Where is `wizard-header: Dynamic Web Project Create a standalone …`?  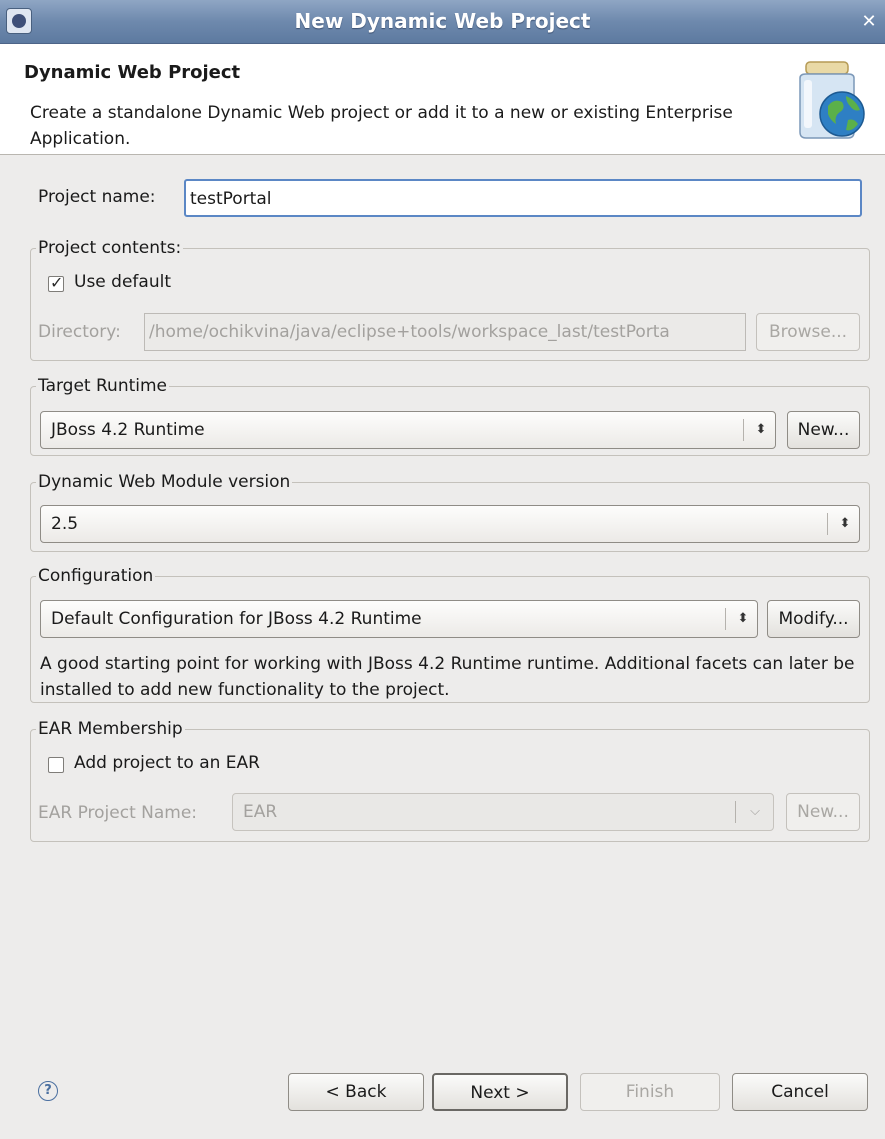
wizard-header: Dynamic Web Project Create a standalone … is located at coordinates (442, 99).